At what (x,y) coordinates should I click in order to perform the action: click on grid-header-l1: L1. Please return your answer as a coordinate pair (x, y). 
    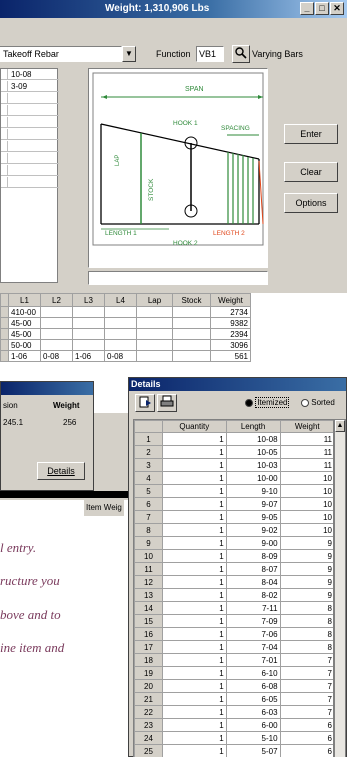
    Looking at the image, I should click on (24, 300).